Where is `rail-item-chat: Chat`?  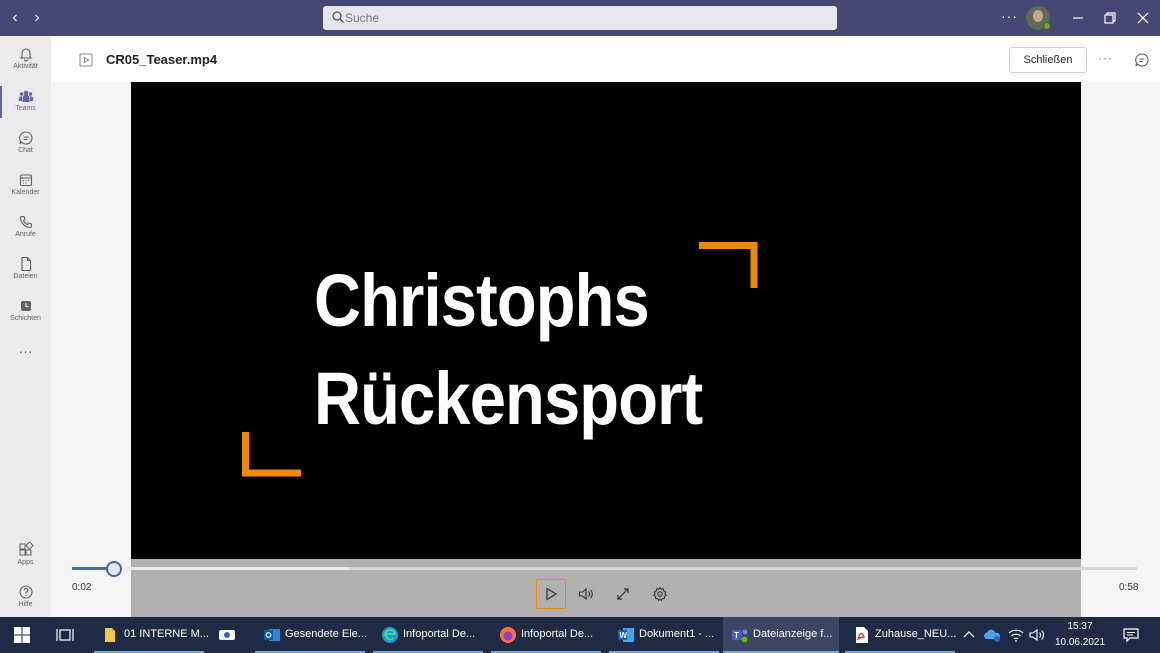 rail-item-chat: Chat is located at coordinates (25, 144).